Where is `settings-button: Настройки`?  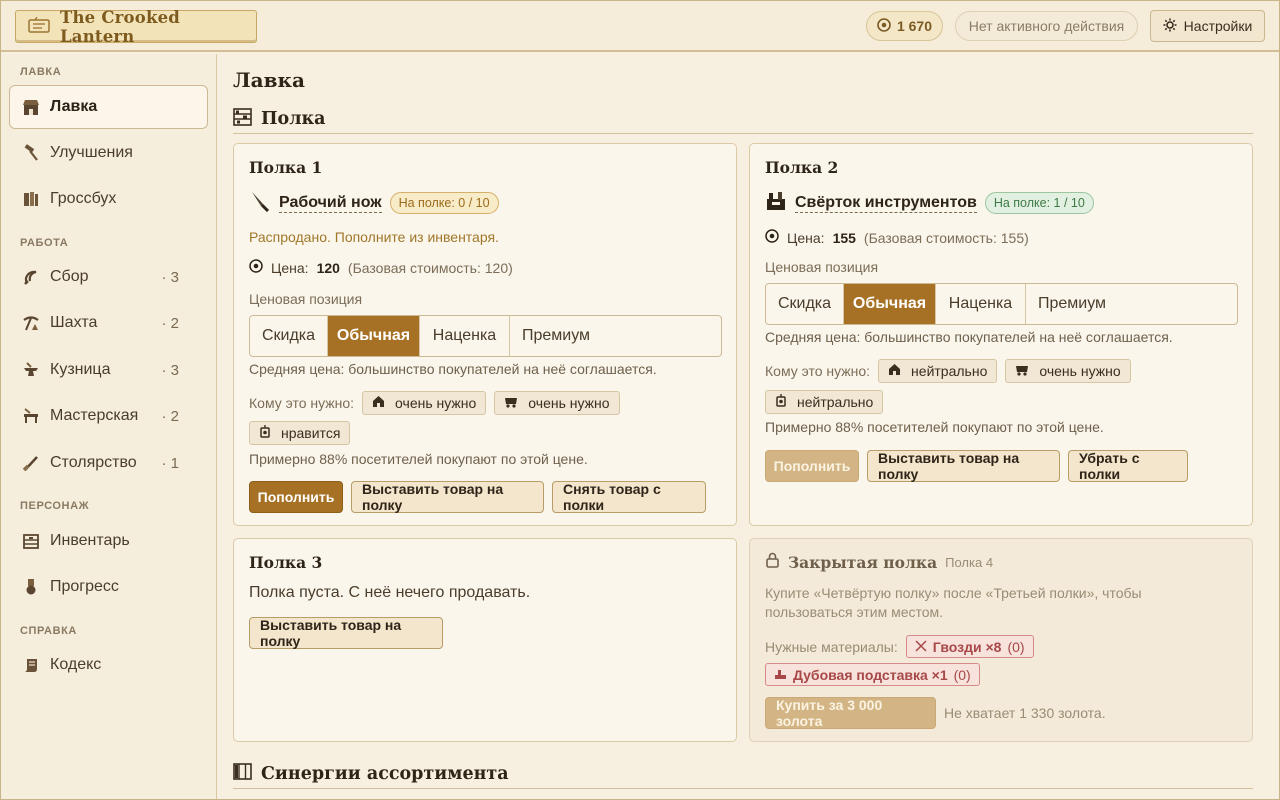 settings-button: Настройки is located at coordinates (1207, 26).